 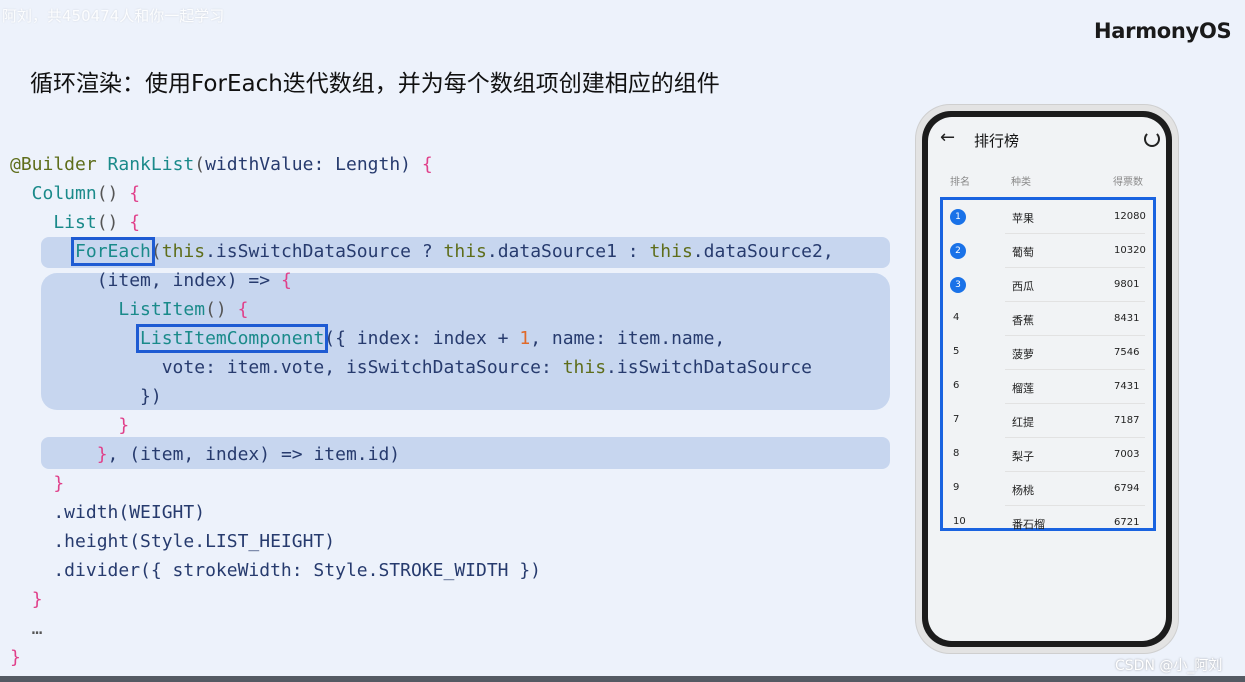 I want to click on code-line: Column() {, so click(x=75, y=193).